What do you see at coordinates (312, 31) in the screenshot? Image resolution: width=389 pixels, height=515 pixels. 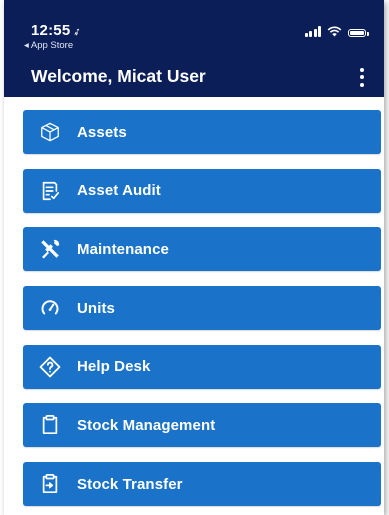 I see `cellular-signal-icon` at bounding box center [312, 31].